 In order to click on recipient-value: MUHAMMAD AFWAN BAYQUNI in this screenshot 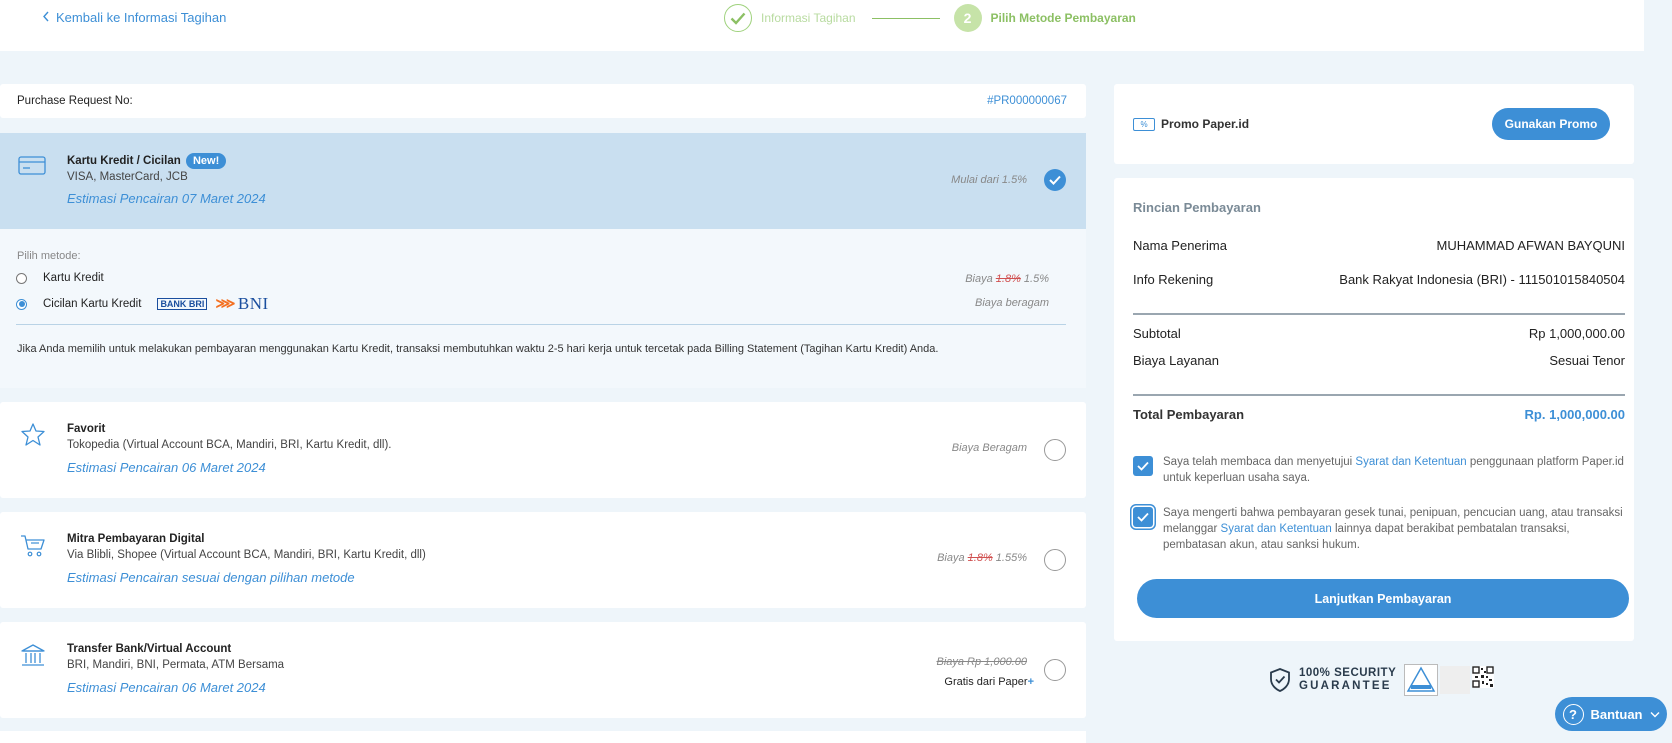, I will do `click(1530, 245)`.